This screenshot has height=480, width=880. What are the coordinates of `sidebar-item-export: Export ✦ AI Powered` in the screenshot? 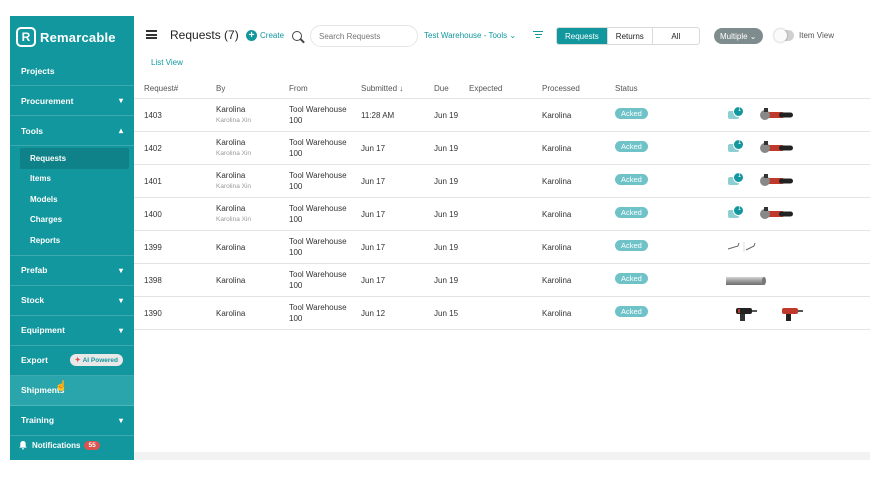 It's located at (72, 361).